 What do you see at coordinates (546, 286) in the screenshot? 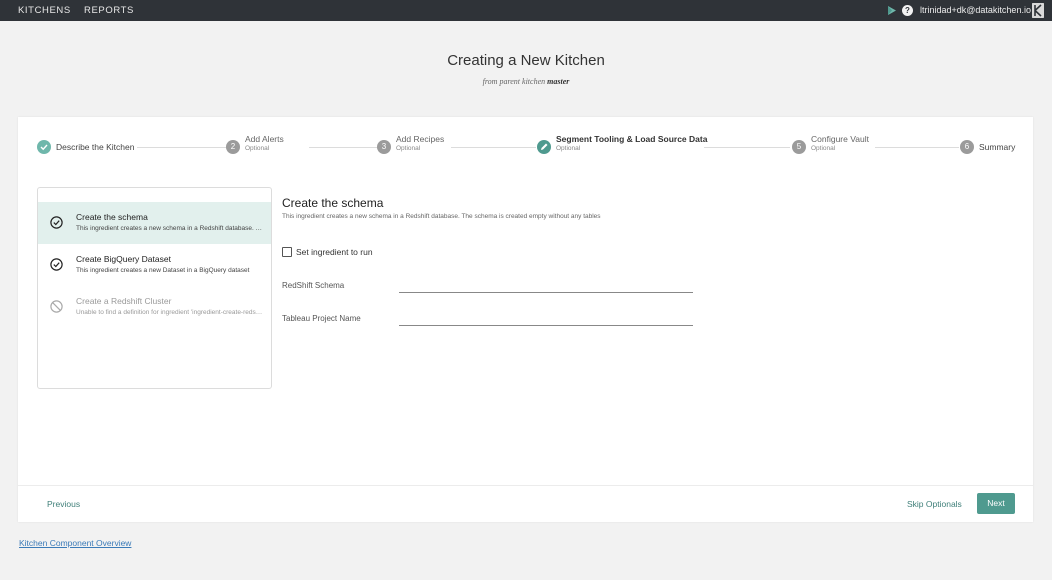
I see `redshift-schema-input` at bounding box center [546, 286].